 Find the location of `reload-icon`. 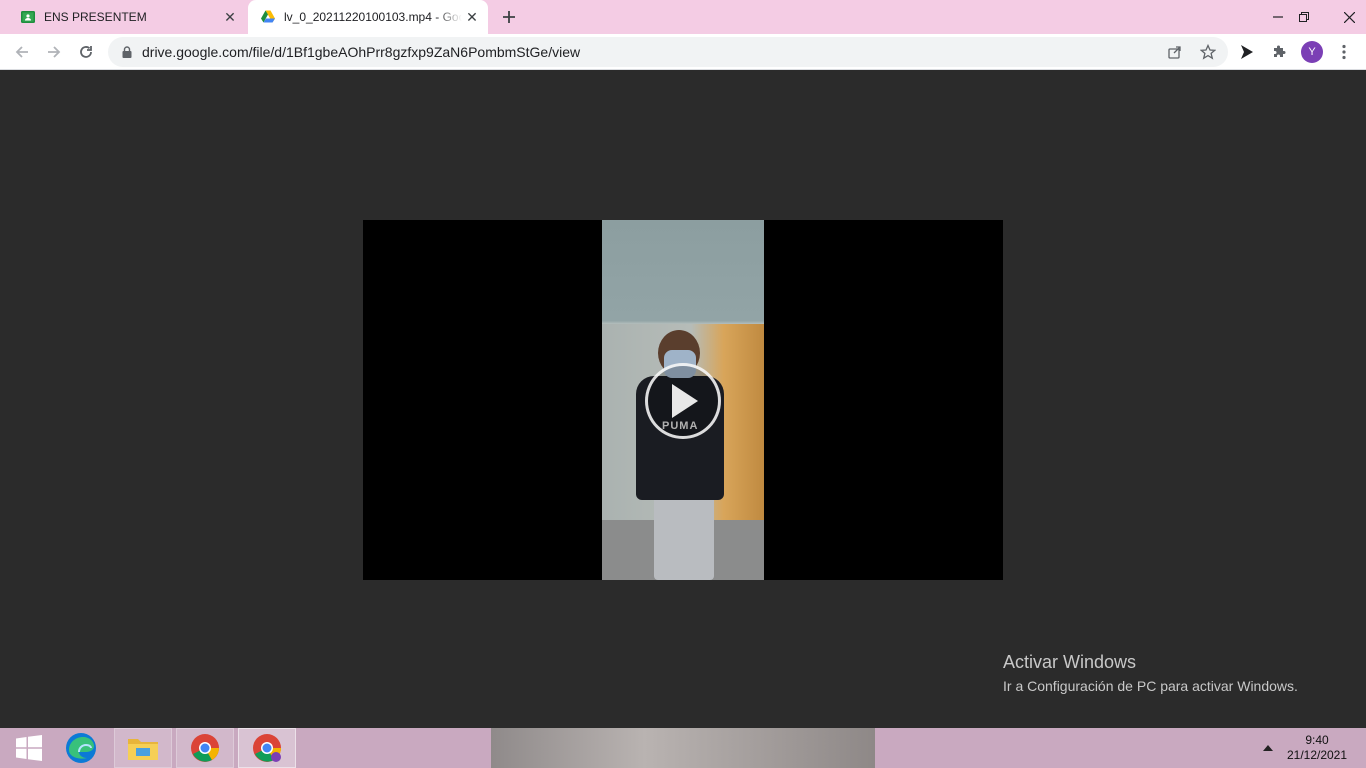

reload-icon is located at coordinates (86, 52).